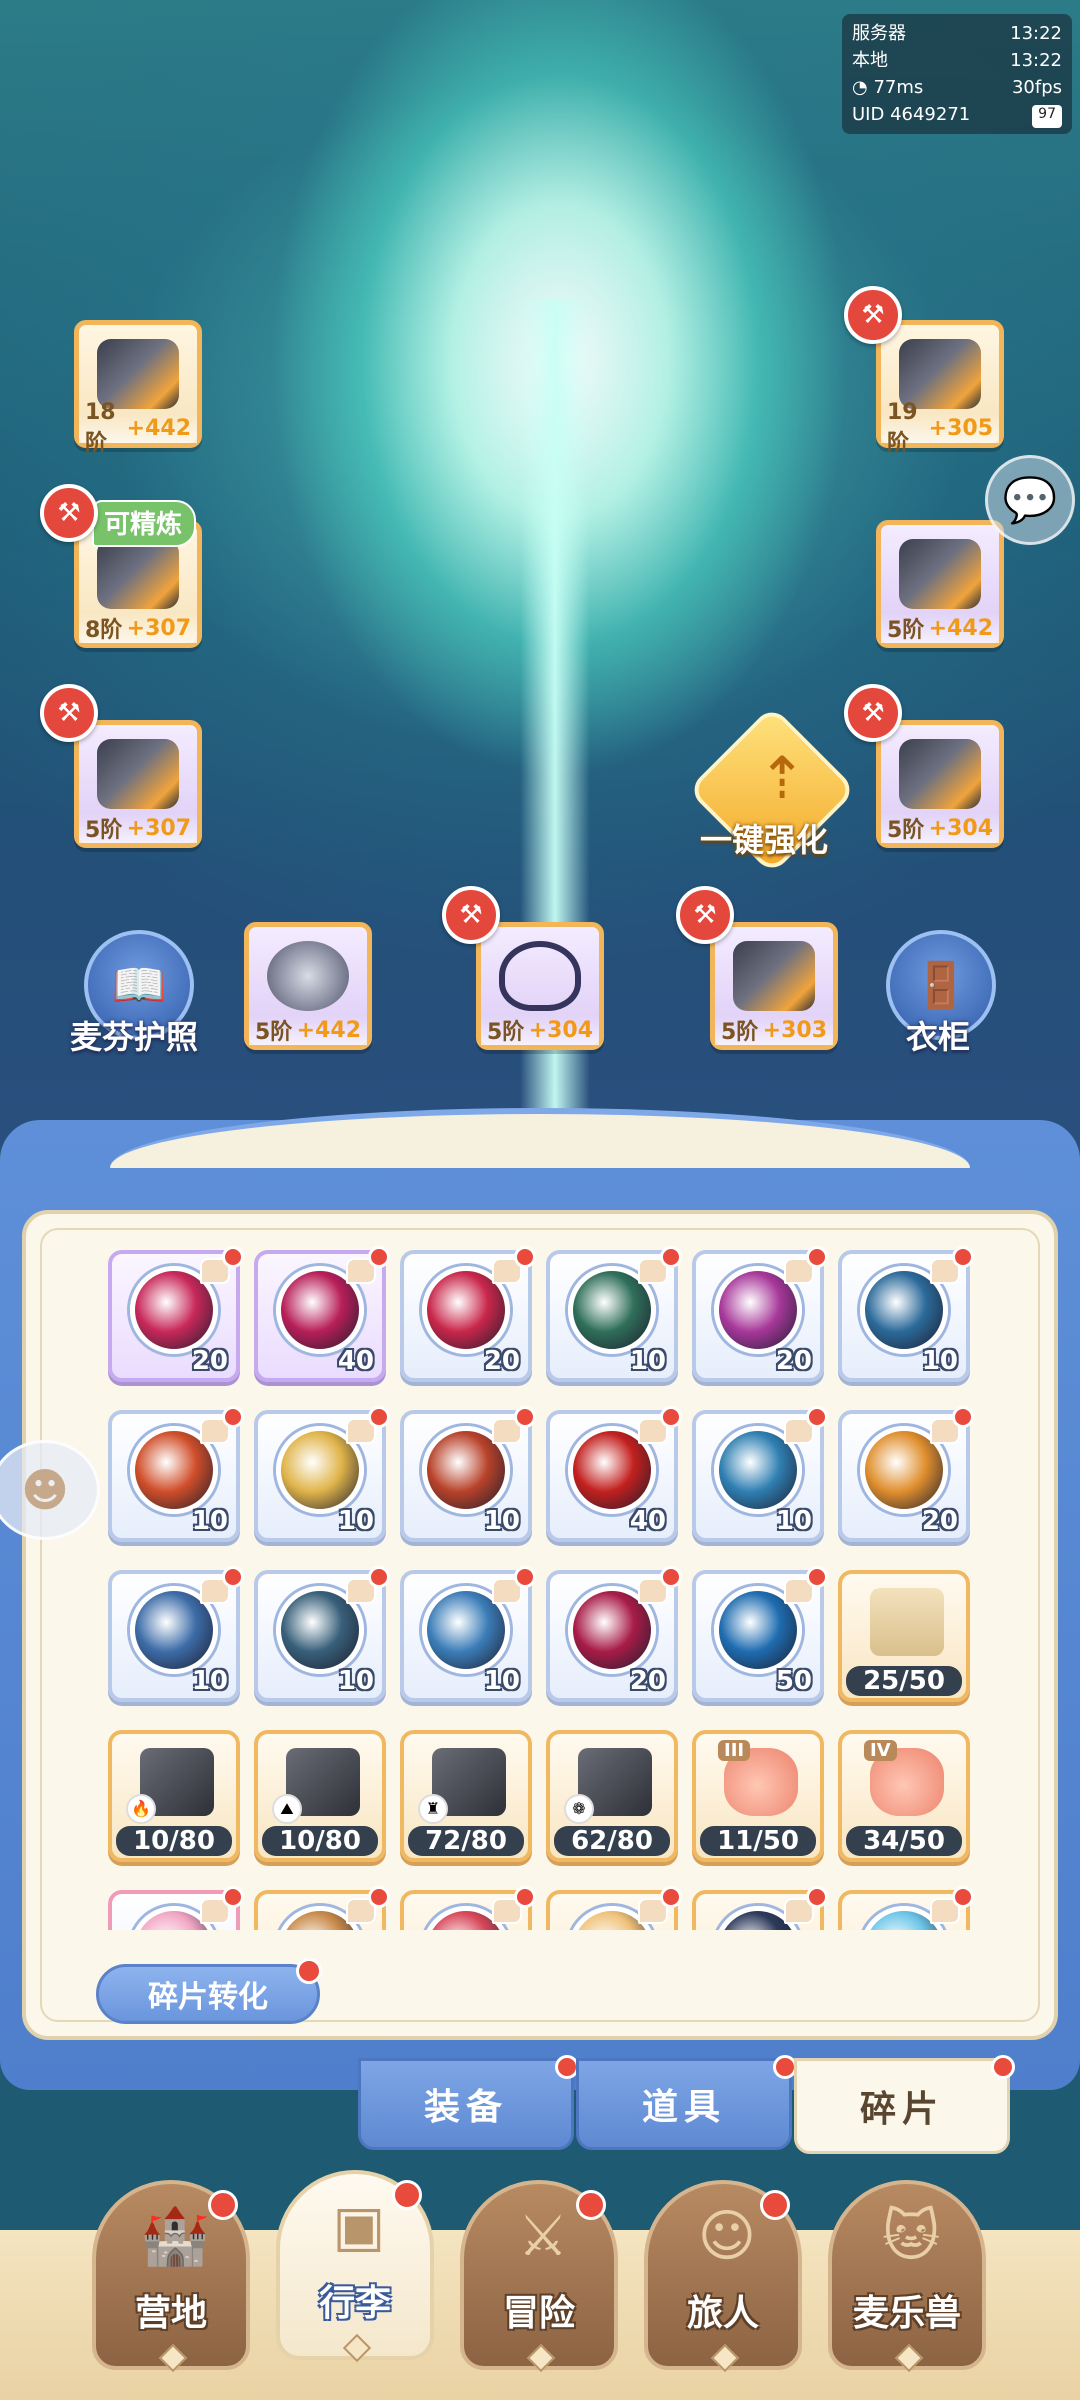 This screenshot has height=2400, width=1080. What do you see at coordinates (540, 976) in the screenshot?
I see `necklace-icon` at bounding box center [540, 976].